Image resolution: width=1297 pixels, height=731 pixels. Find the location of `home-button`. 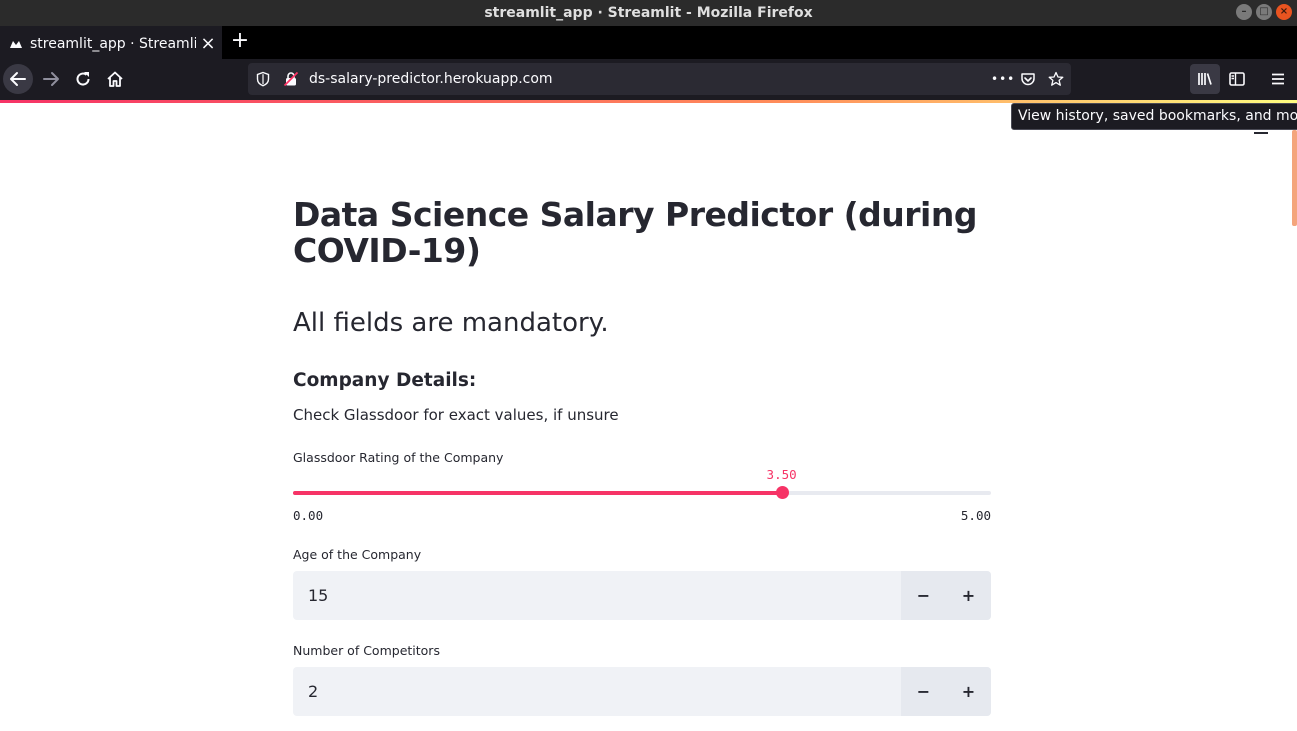

home-button is located at coordinates (115, 79).